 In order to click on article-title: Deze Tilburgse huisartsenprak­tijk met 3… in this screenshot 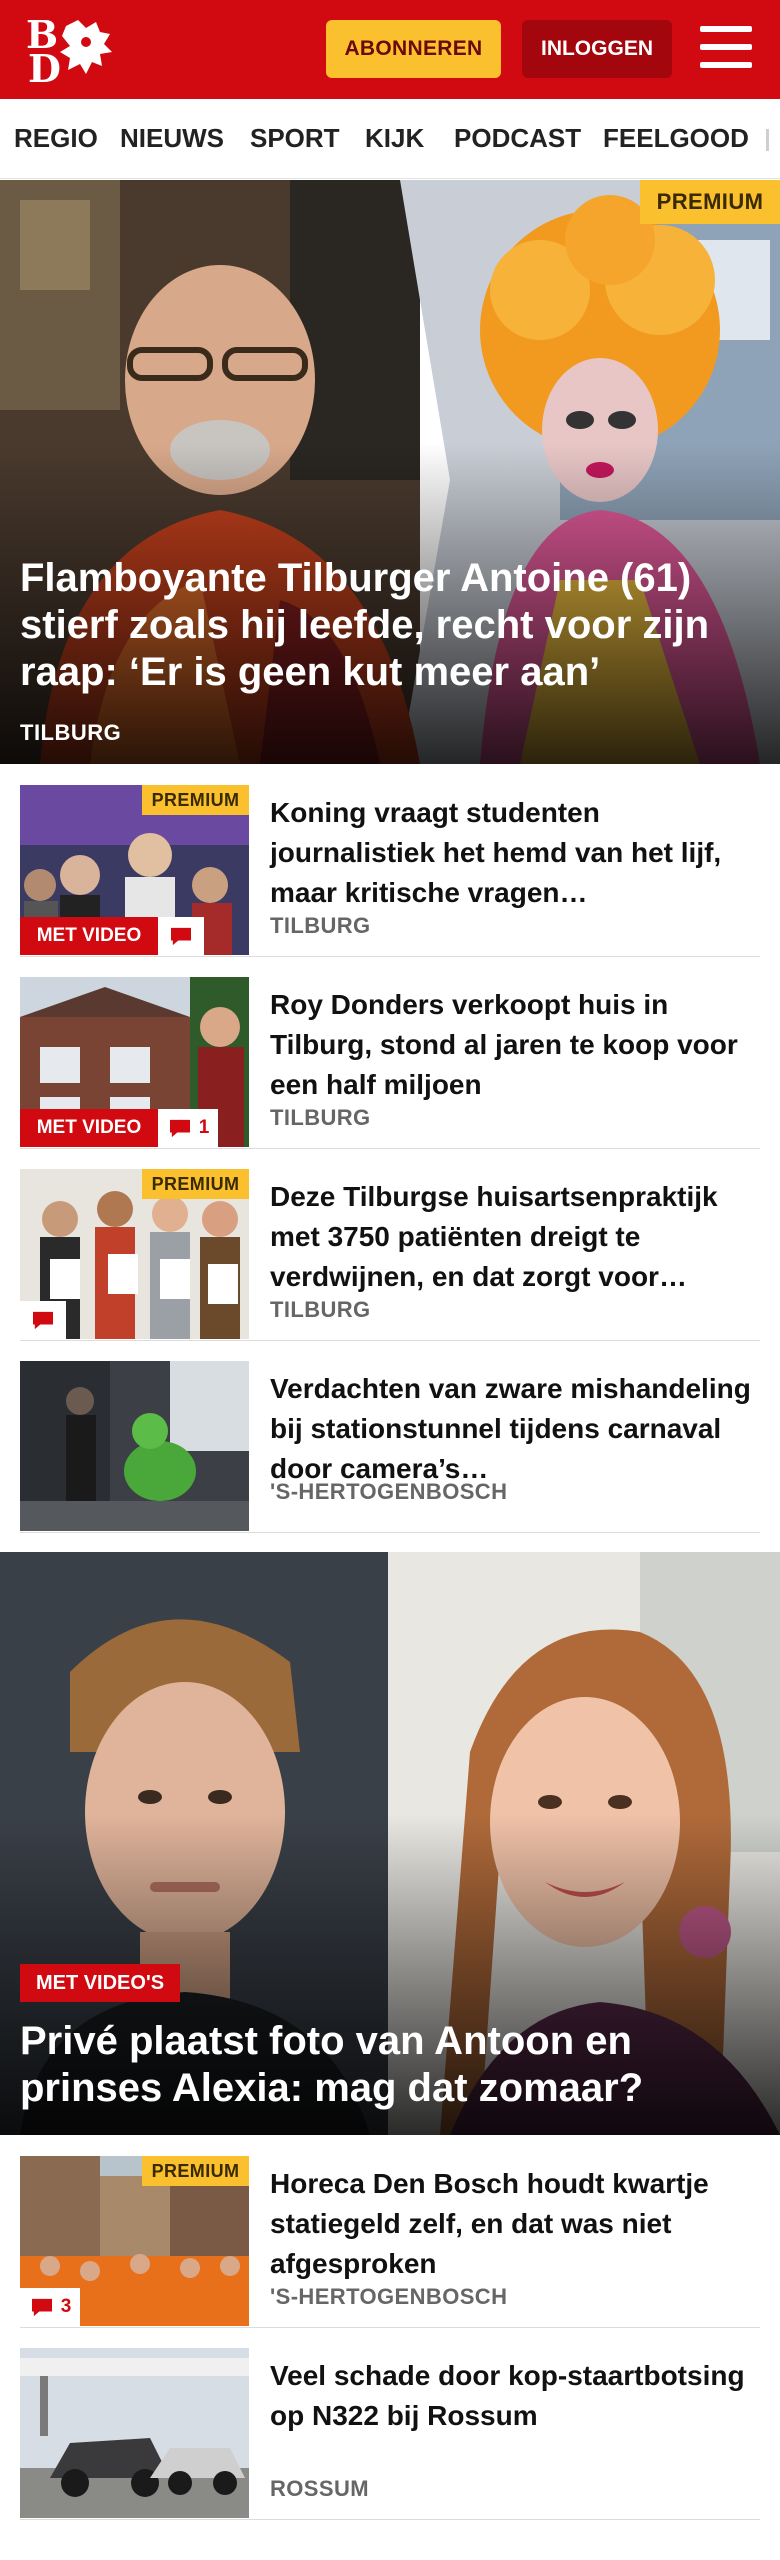, I will do `click(515, 1237)`.